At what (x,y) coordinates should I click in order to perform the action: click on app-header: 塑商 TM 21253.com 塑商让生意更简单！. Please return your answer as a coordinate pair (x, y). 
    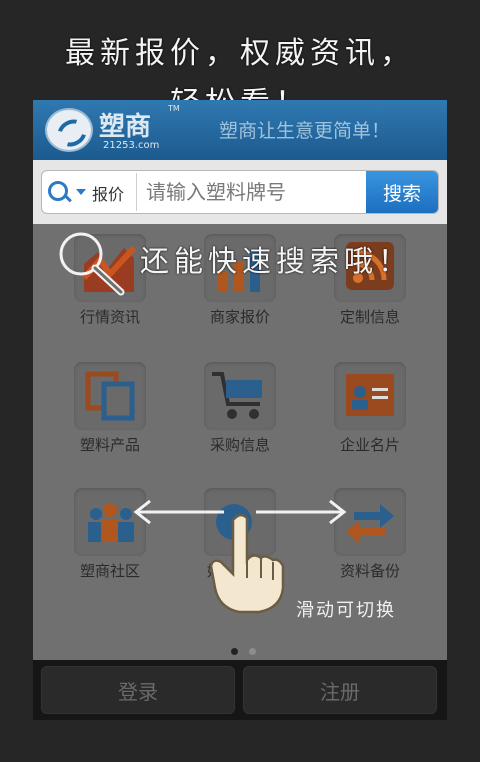
    Looking at the image, I should click on (240, 130).